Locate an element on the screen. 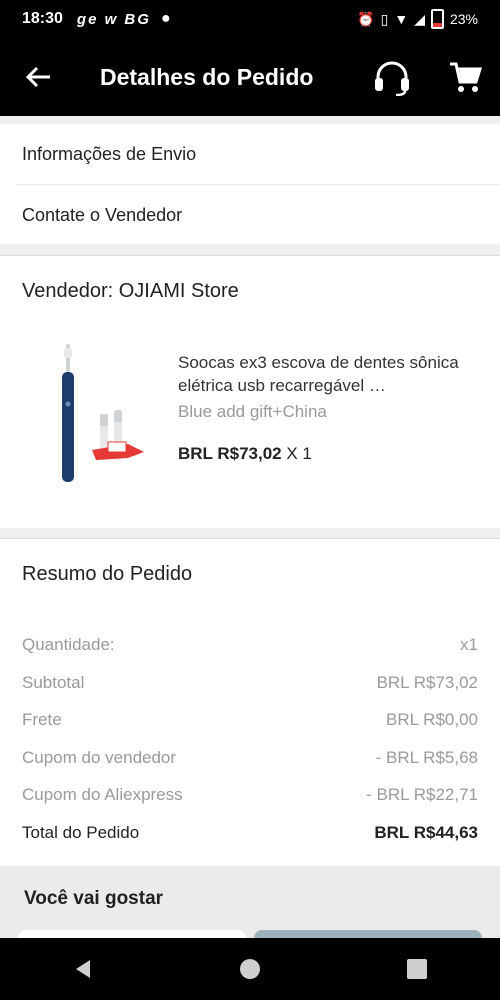  battery-level: 23% is located at coordinates (463, 19).